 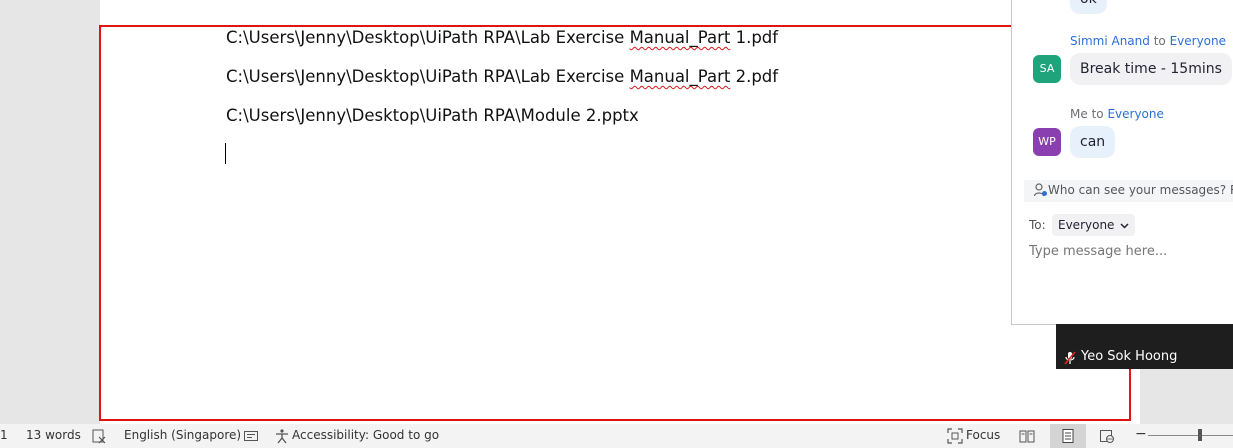 I want to click on chevron-down-icon, so click(x=1124, y=226).